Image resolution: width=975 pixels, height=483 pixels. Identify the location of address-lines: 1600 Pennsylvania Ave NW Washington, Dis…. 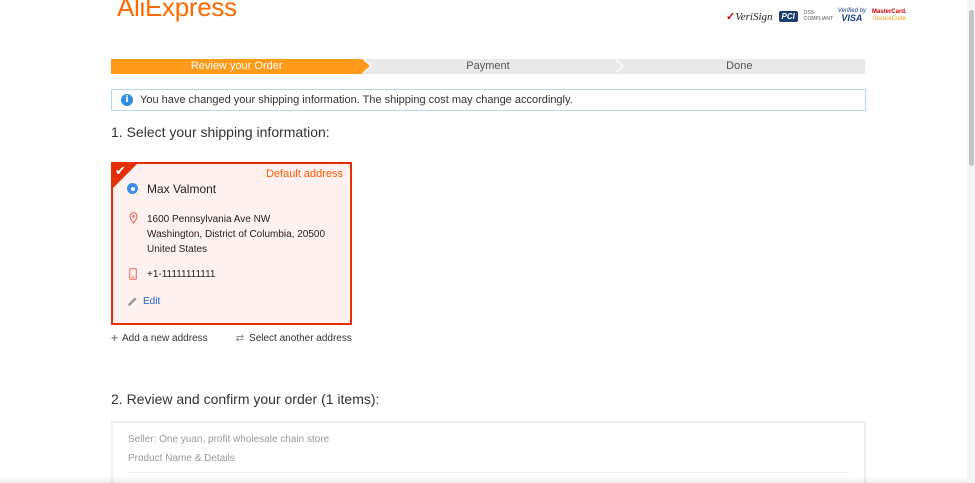
(236, 234).